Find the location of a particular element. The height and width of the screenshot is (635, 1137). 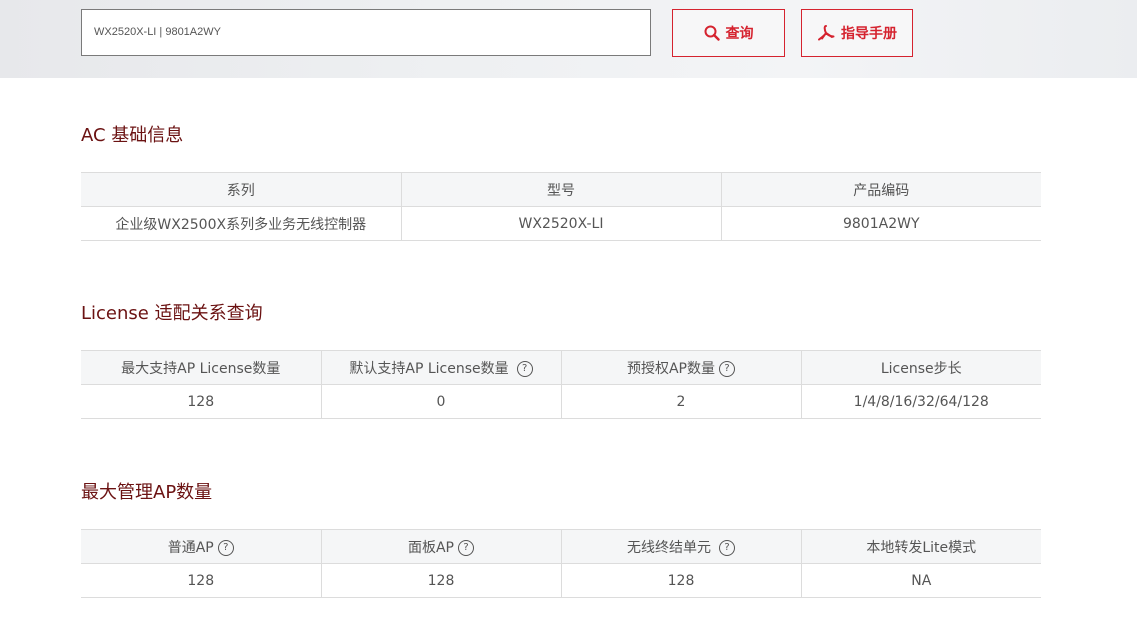

guide-manual-button: 指导手册 is located at coordinates (857, 33).